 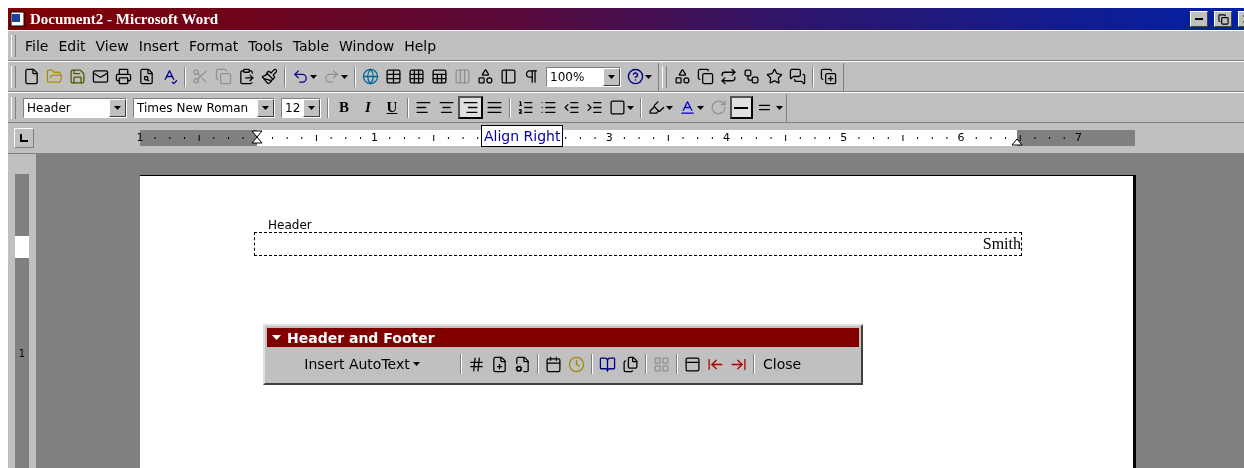 What do you see at coordinates (420, 45) in the screenshot?
I see `menu-item: Help` at bounding box center [420, 45].